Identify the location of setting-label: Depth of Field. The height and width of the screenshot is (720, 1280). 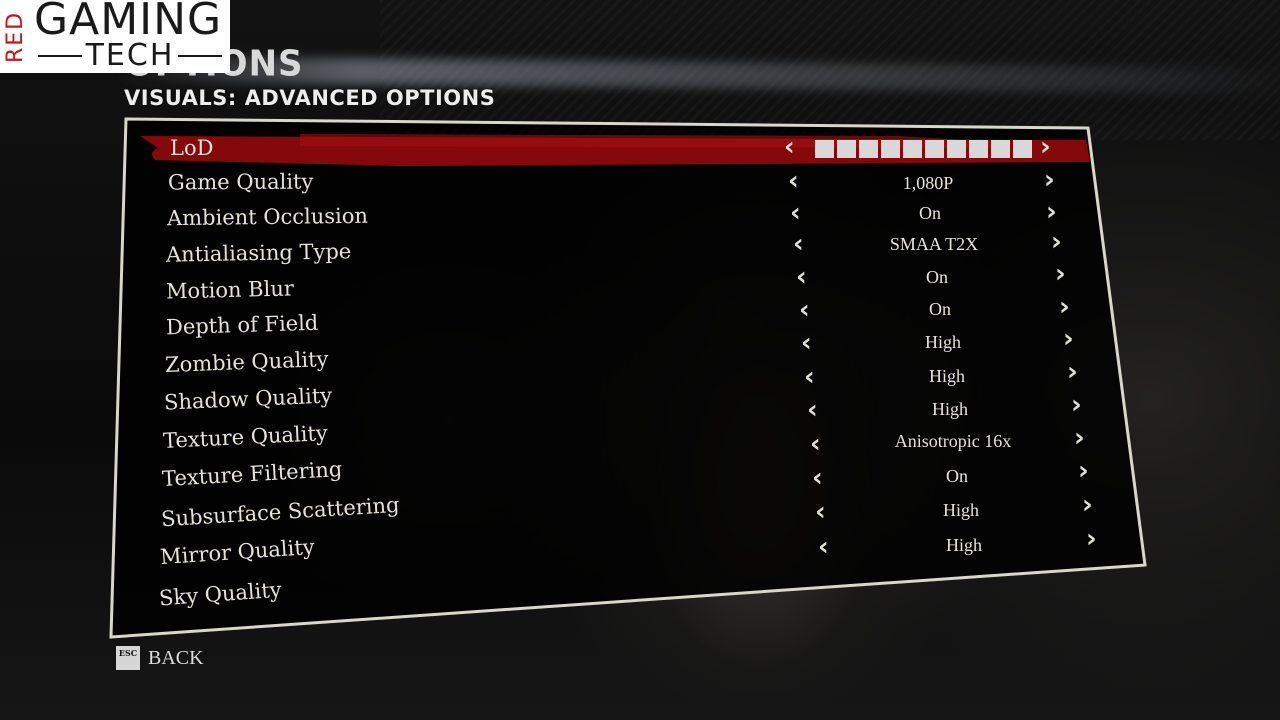
(242, 325).